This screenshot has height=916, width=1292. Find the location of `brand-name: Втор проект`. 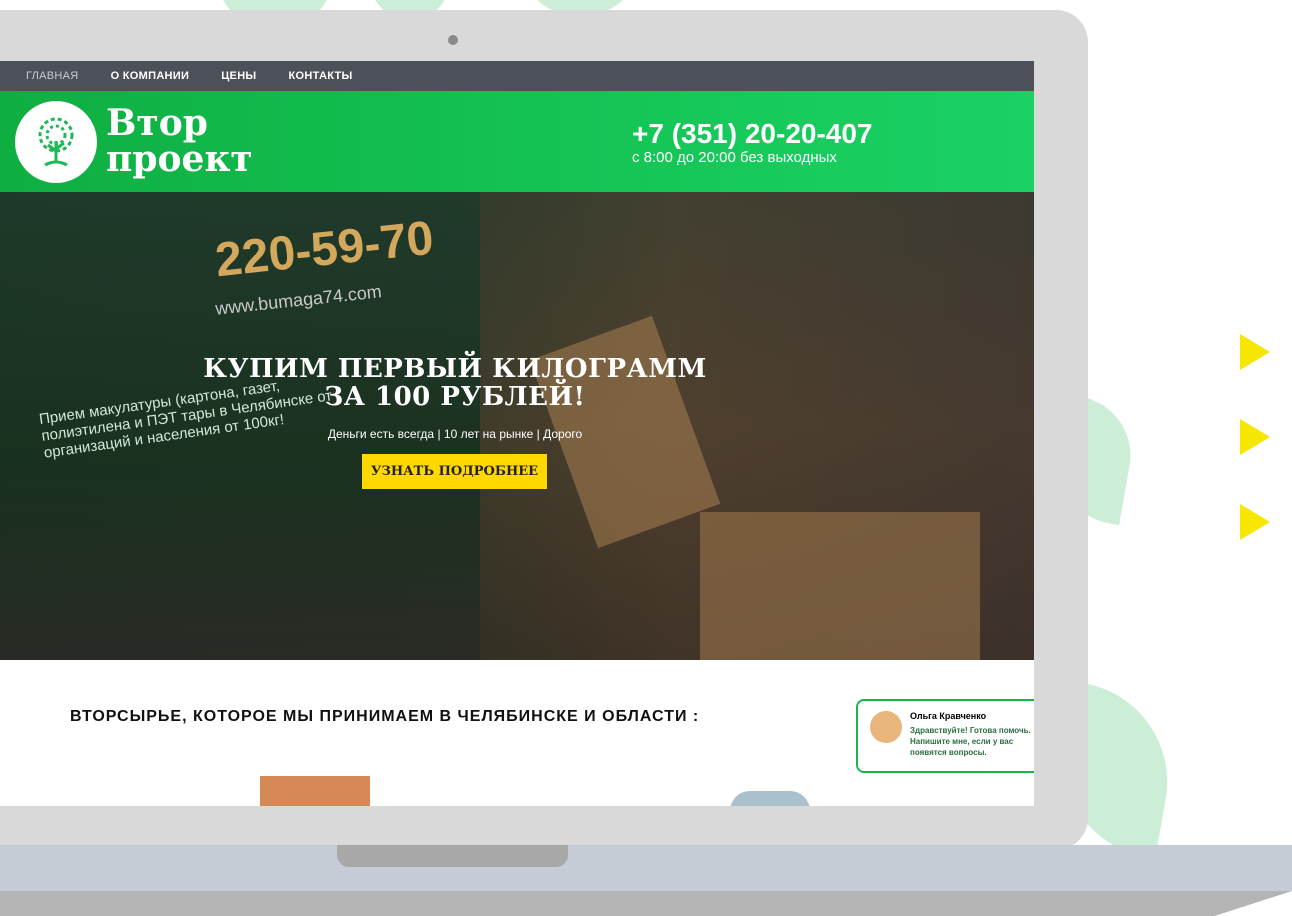

brand-name: Втор проект is located at coordinates (179, 141).